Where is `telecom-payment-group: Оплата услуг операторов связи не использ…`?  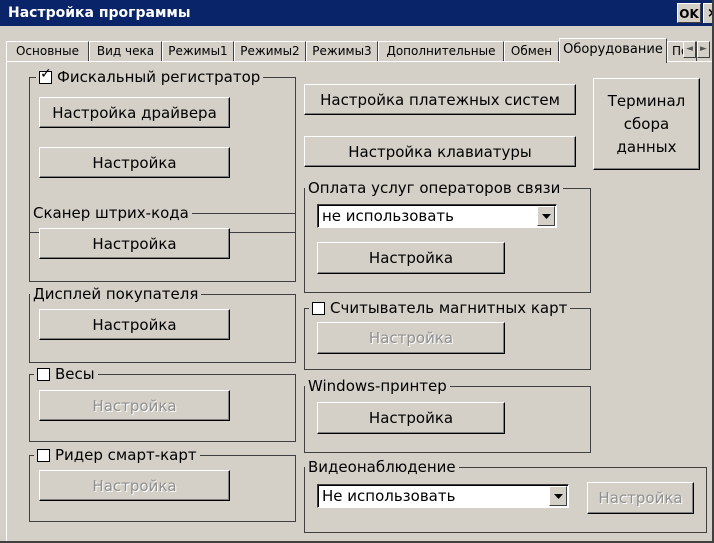 telecom-payment-group: Оплата услуг операторов связи не использ… is located at coordinates (447, 235).